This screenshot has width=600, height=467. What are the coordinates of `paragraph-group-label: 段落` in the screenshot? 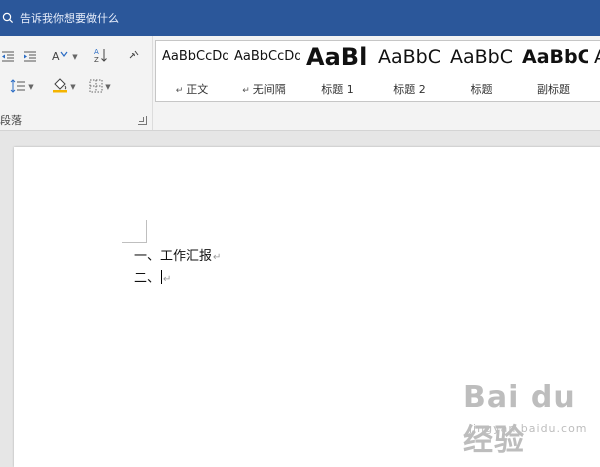 It's located at (11, 120).